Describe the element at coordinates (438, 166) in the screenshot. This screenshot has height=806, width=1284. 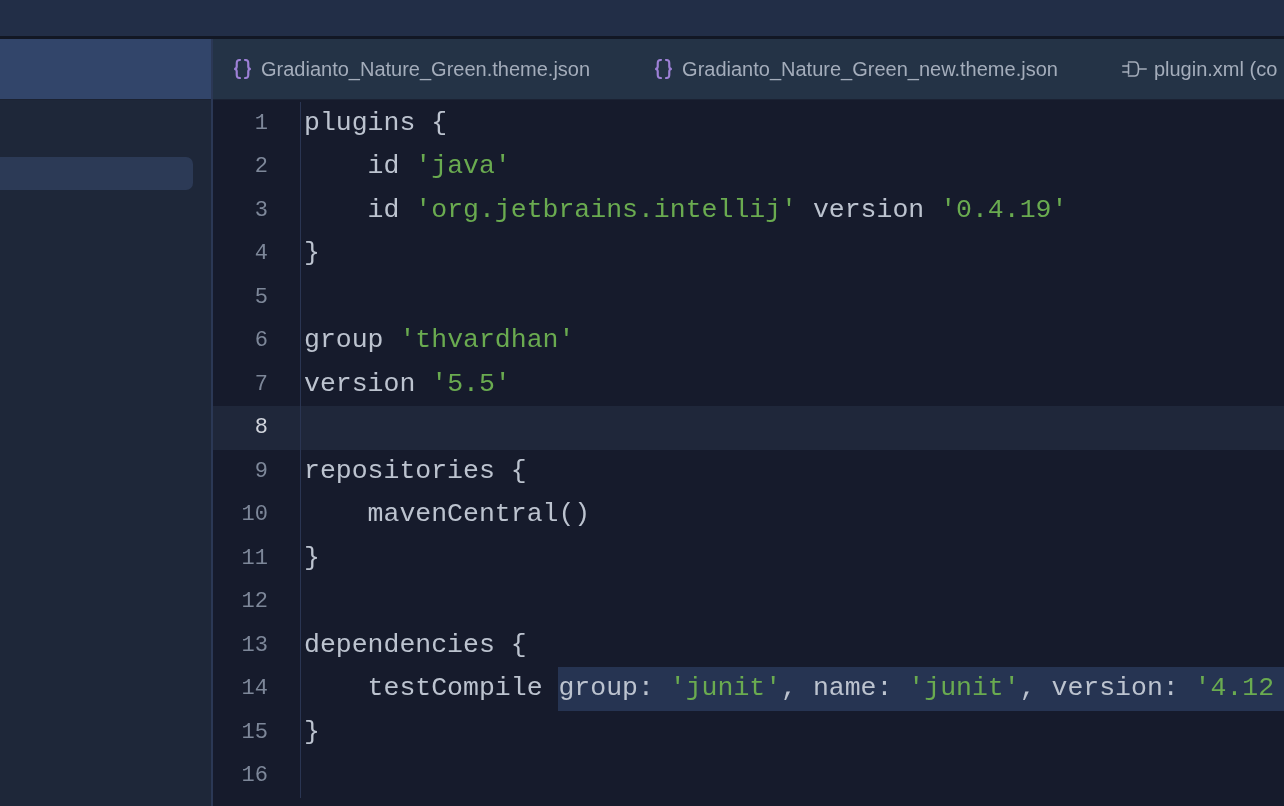
I see `code-text: id 'java'` at that location.